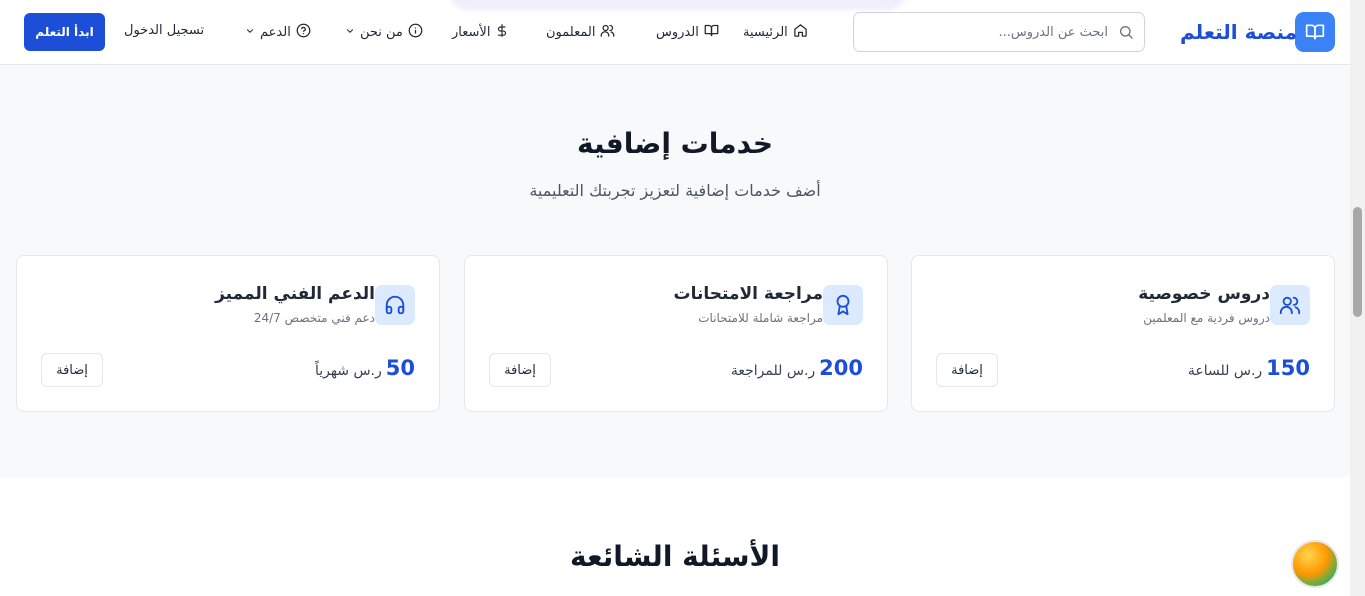  I want to click on nav-lessons: الدروس, so click(687, 32).